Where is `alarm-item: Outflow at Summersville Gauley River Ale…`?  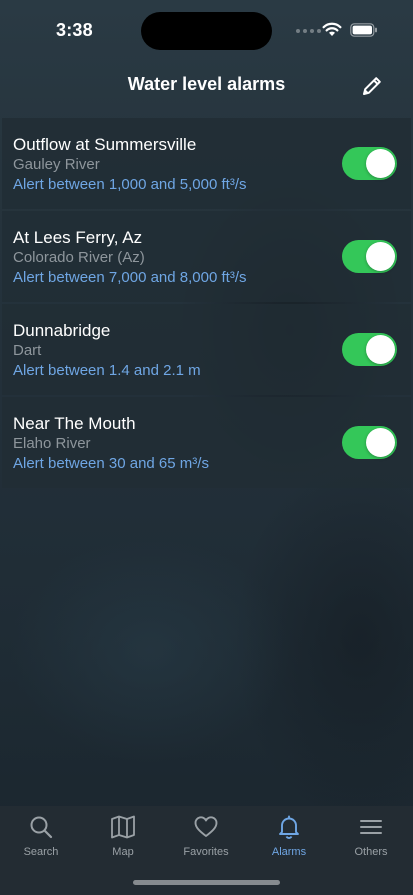
alarm-item: Outflow at Summersville Gauley River Ale… is located at coordinates (206, 163).